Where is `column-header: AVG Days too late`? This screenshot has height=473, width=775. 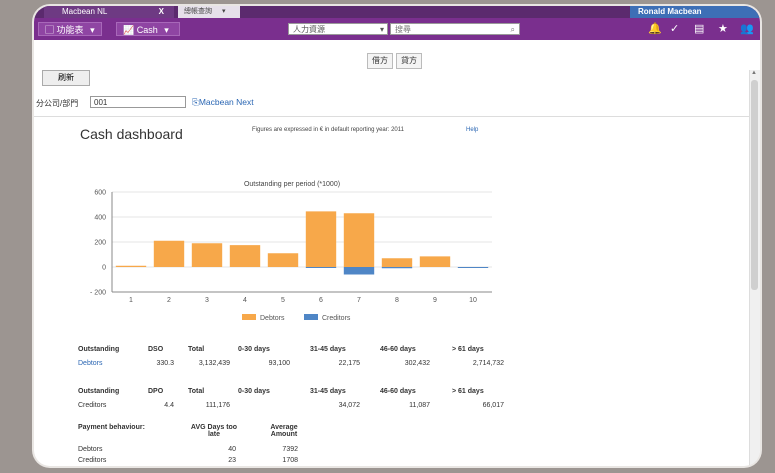
column-header: AVG Days too late is located at coordinates (214, 431).